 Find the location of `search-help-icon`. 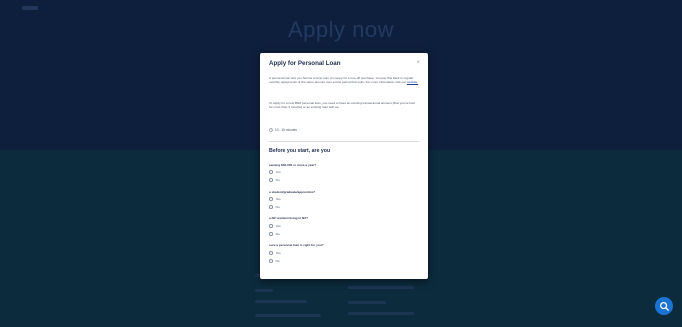

search-help-icon is located at coordinates (664, 306).